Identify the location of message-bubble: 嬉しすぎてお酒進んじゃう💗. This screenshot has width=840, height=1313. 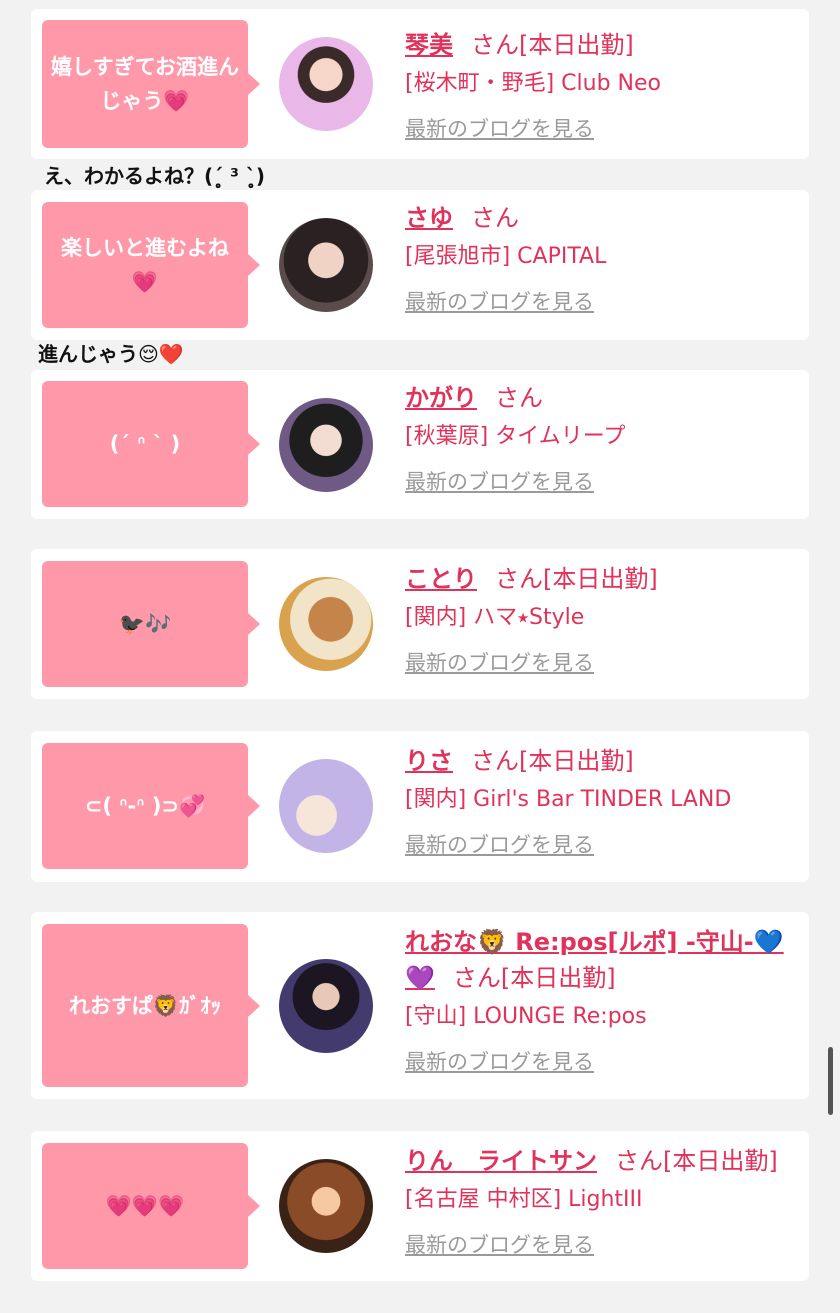
(151, 84).